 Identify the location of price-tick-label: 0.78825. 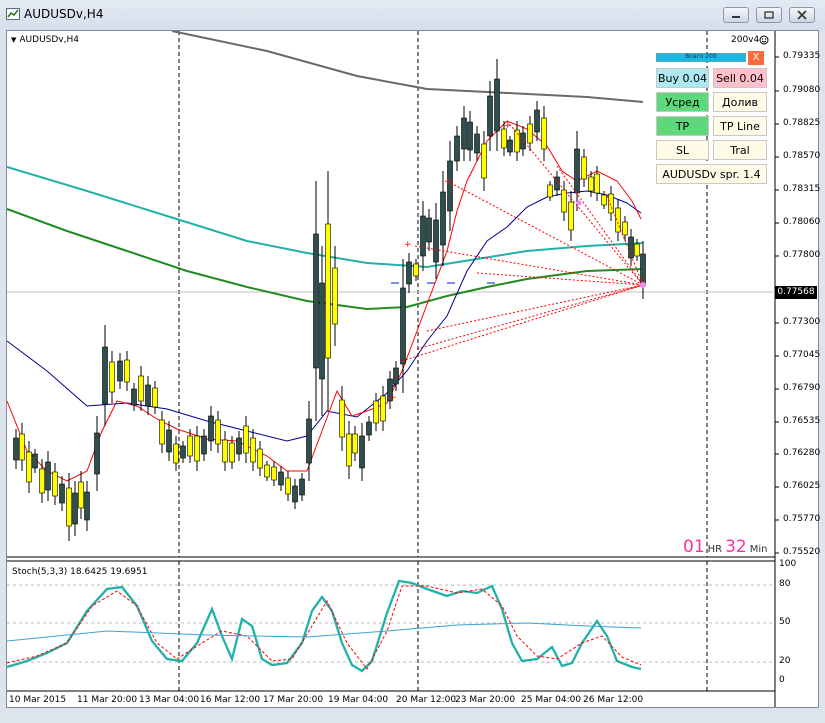
(802, 123).